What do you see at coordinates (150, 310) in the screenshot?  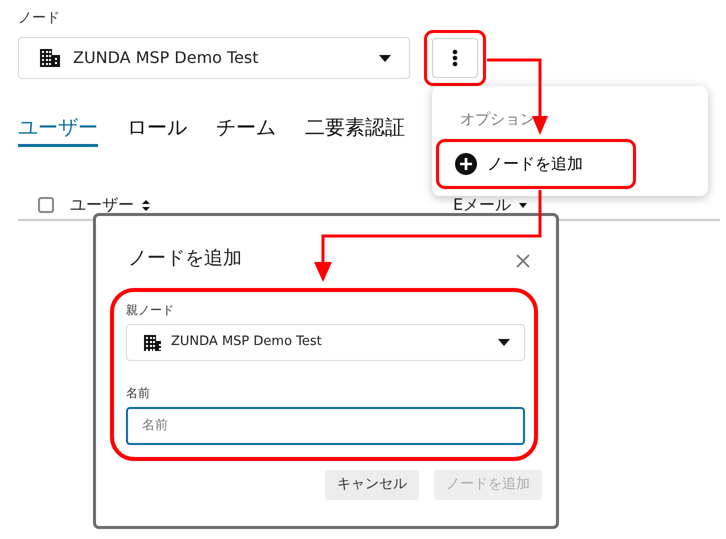 I see `field-label: 親ノード` at bounding box center [150, 310].